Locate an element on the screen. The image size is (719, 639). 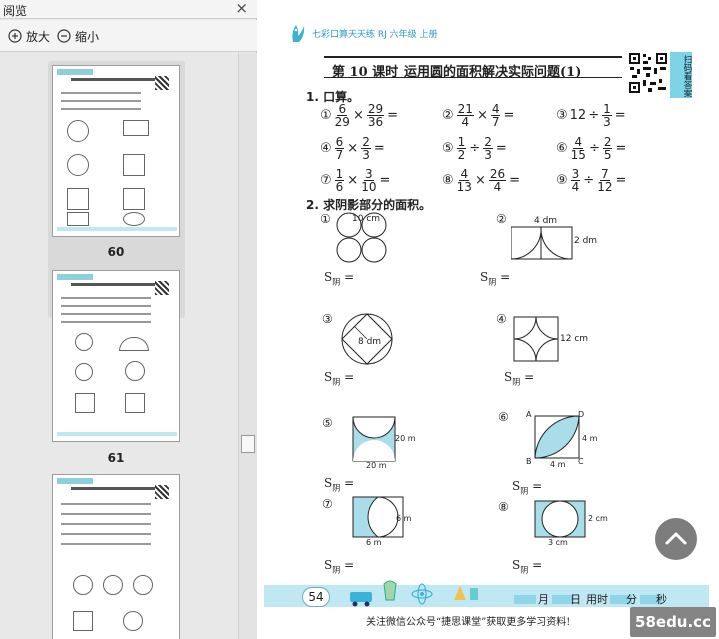
figure-number: ③ is located at coordinates (327, 319).